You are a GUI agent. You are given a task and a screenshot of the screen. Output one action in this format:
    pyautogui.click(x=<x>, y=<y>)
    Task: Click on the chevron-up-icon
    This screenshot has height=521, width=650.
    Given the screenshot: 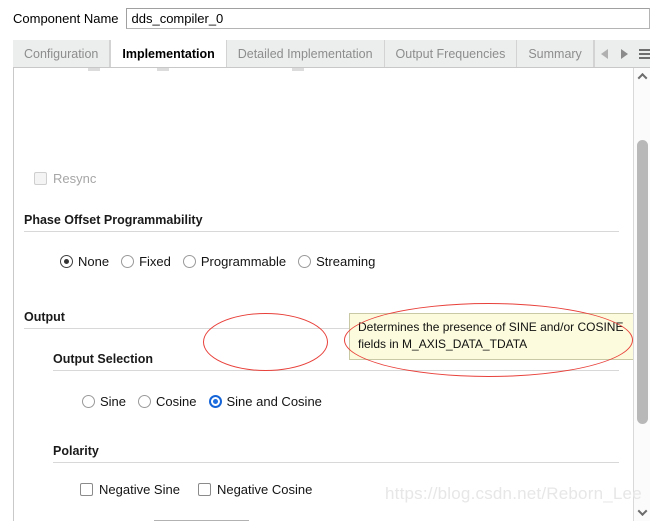 What is the action you would take?
    pyautogui.click(x=642, y=77)
    